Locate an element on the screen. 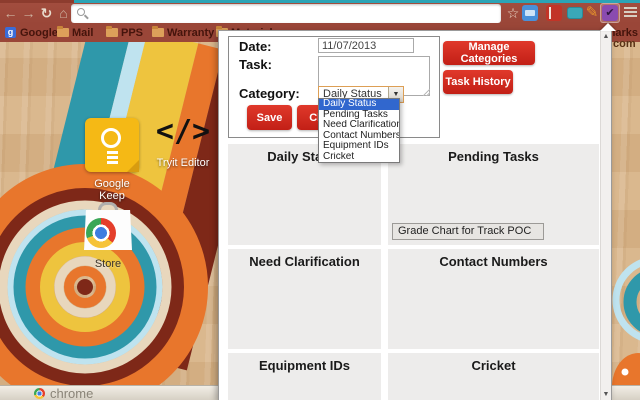 This screenshot has width=640, height=400. forward-button: → is located at coordinates (28, 13).